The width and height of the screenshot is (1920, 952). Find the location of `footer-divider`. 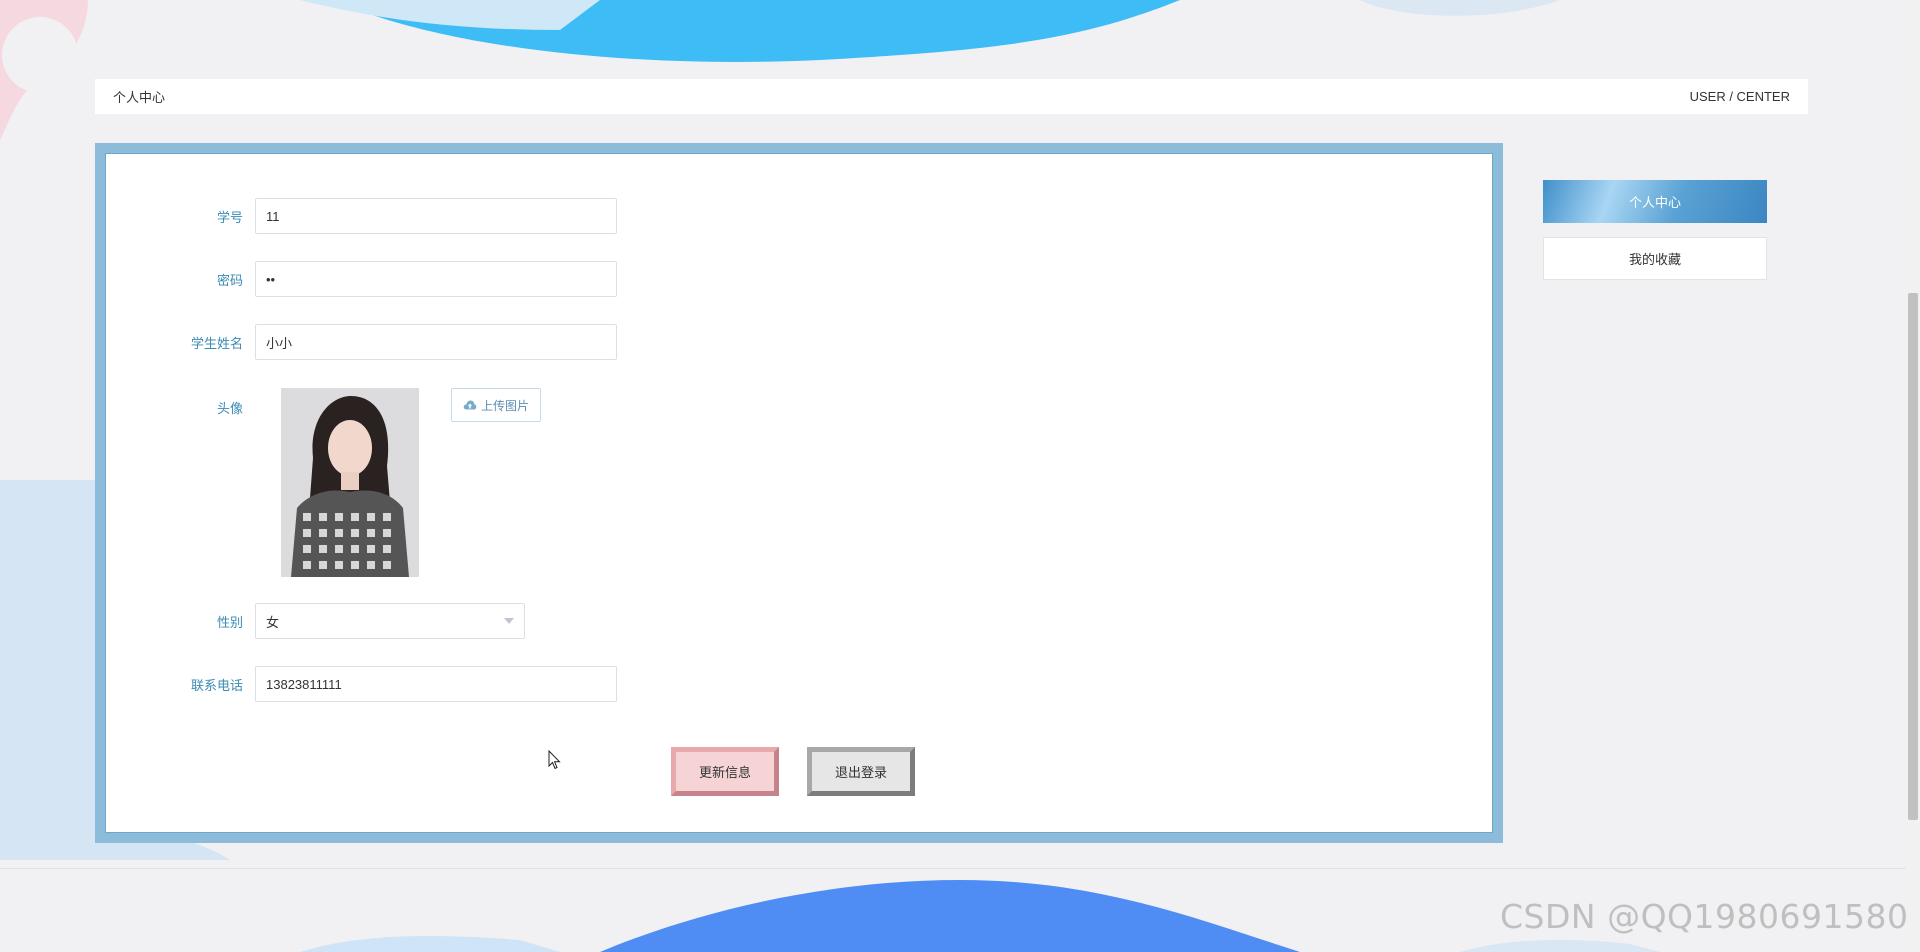

footer-divider is located at coordinates (953, 868).